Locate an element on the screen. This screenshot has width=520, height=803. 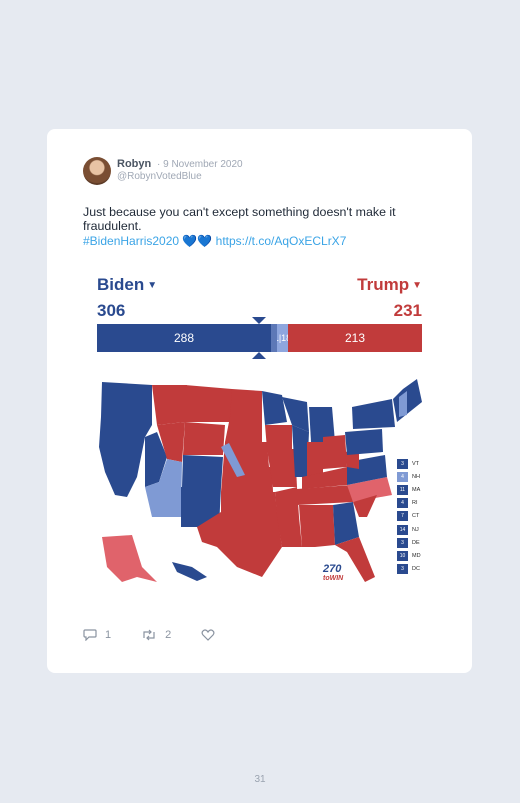
ne-state-nj: 14 NJ is located at coordinates (413, 529).